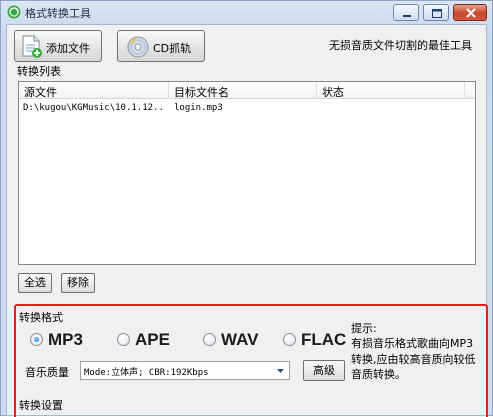 This screenshot has width=493, height=417. I want to click on list-item: D:\kugou\KGMusic\10.1.12.. login.mp3, so click(247, 109).